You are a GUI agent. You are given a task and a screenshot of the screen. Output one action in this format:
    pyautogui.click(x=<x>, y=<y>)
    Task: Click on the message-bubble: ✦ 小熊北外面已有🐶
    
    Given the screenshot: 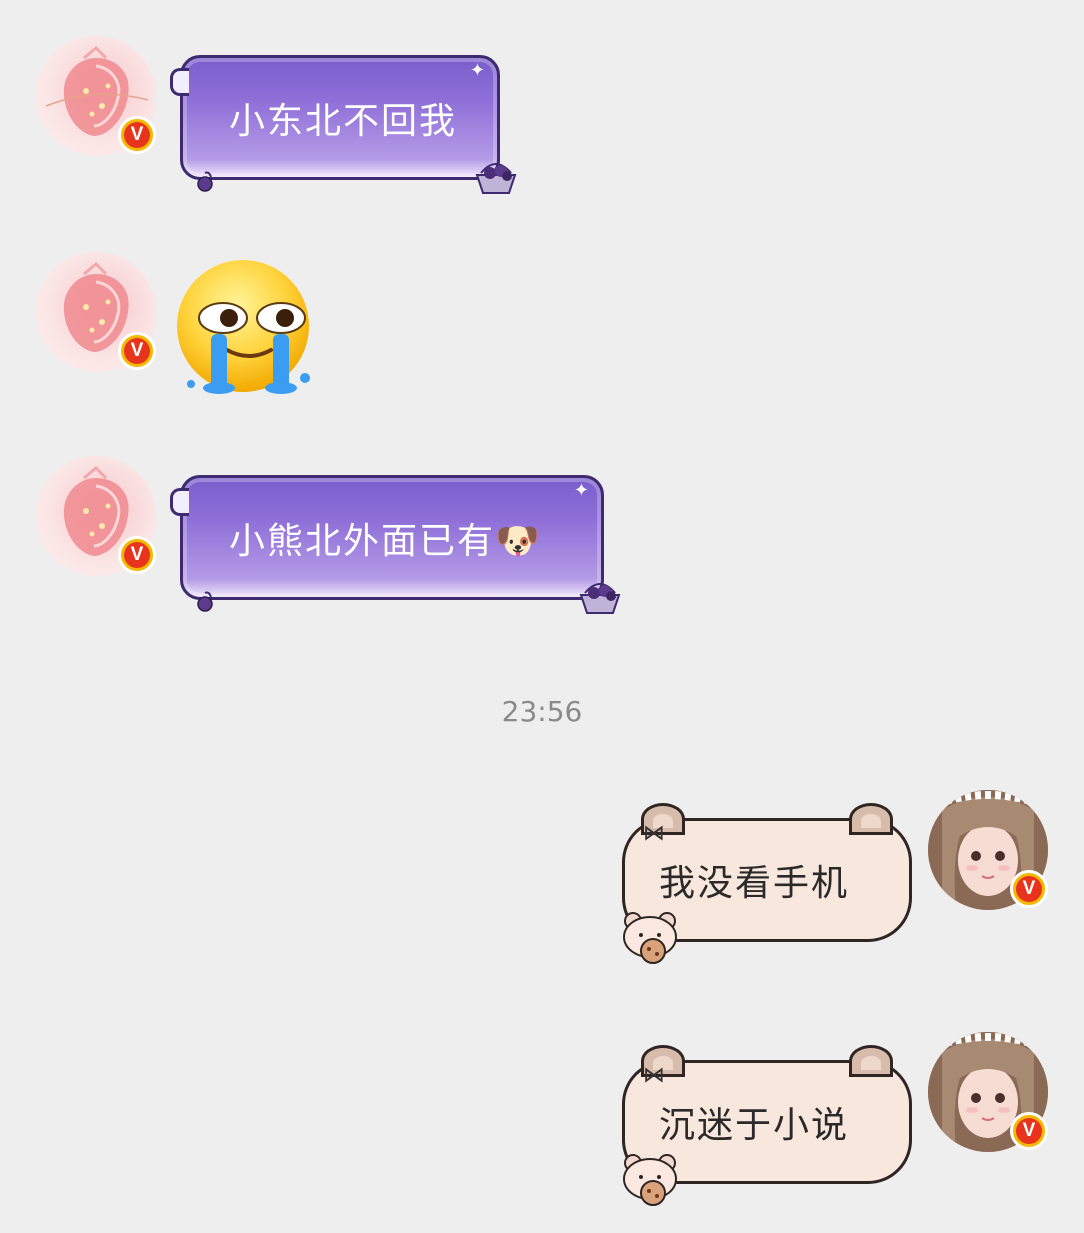 What is the action you would take?
    pyautogui.click(x=395, y=544)
    